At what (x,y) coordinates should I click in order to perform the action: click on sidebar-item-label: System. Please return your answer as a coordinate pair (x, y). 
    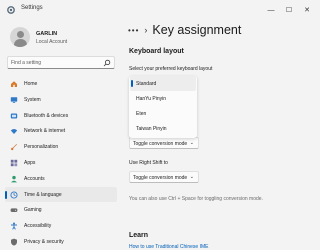
    Looking at the image, I should click on (32, 99).